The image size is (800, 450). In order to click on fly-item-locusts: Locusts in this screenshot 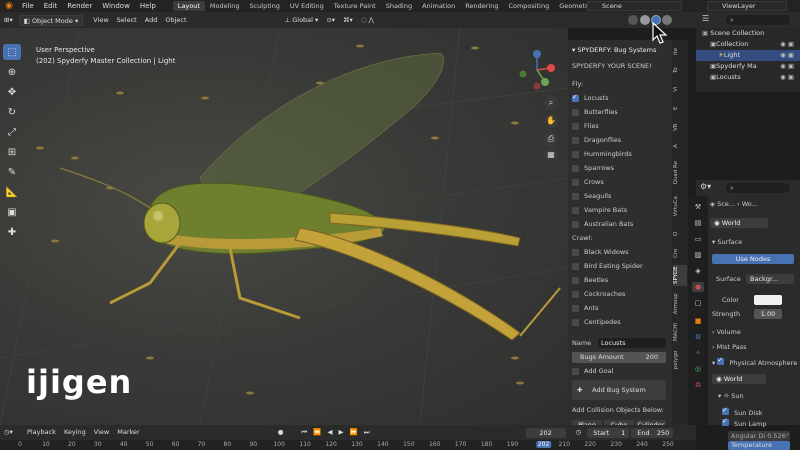, I will do `click(590, 97)`.